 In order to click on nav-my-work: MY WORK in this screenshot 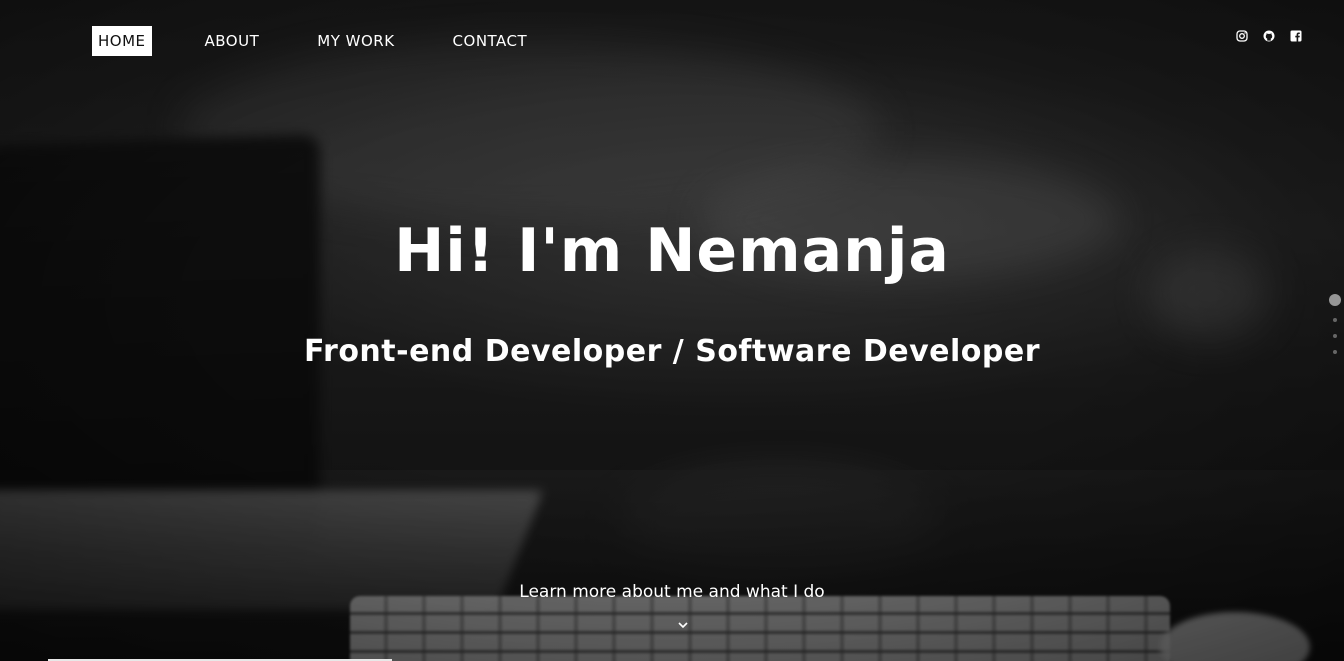, I will do `click(355, 41)`.